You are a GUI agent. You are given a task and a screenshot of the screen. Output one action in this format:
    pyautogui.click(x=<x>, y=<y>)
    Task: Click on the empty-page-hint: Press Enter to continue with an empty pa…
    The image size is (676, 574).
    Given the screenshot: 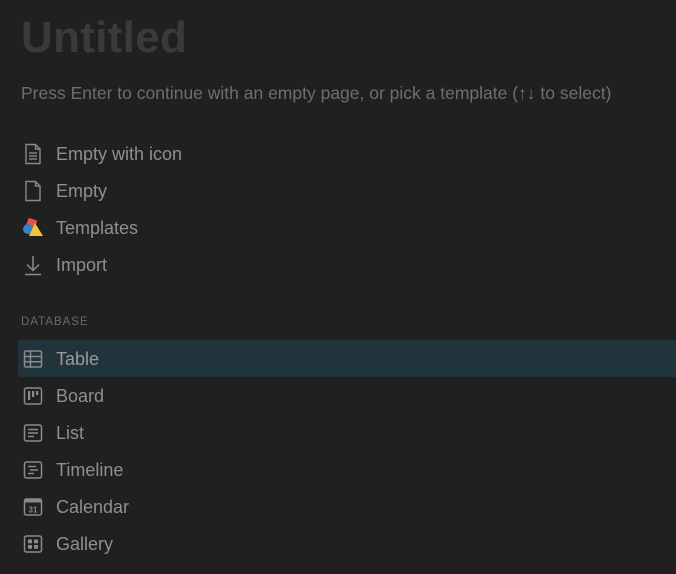 What is the action you would take?
    pyautogui.click(x=316, y=93)
    